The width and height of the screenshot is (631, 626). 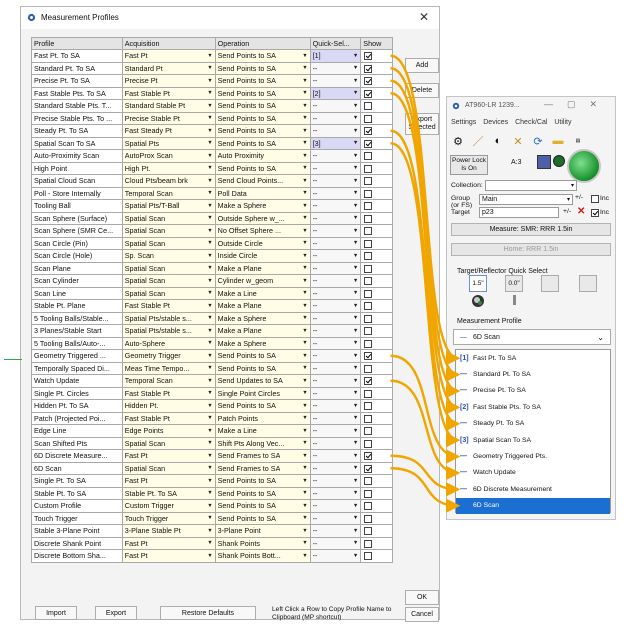 What do you see at coordinates (538, 141) in the screenshot?
I see `refresh-icon: ⟳` at bounding box center [538, 141].